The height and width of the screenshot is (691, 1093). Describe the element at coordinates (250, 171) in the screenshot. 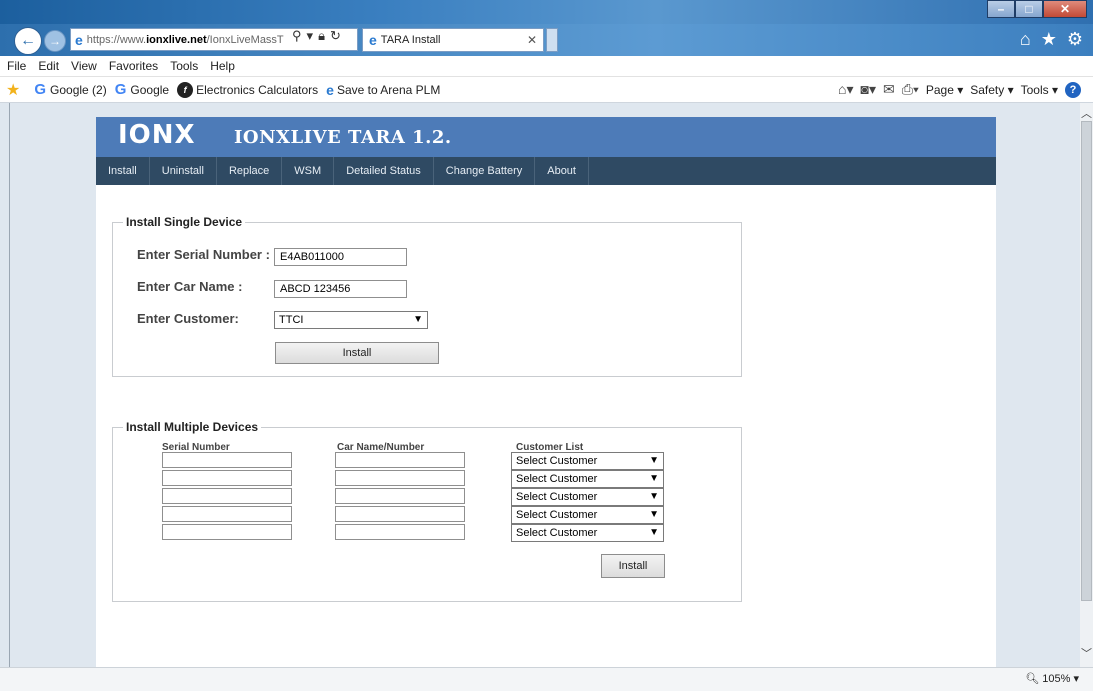

I see `nav-replace: Replace` at that location.